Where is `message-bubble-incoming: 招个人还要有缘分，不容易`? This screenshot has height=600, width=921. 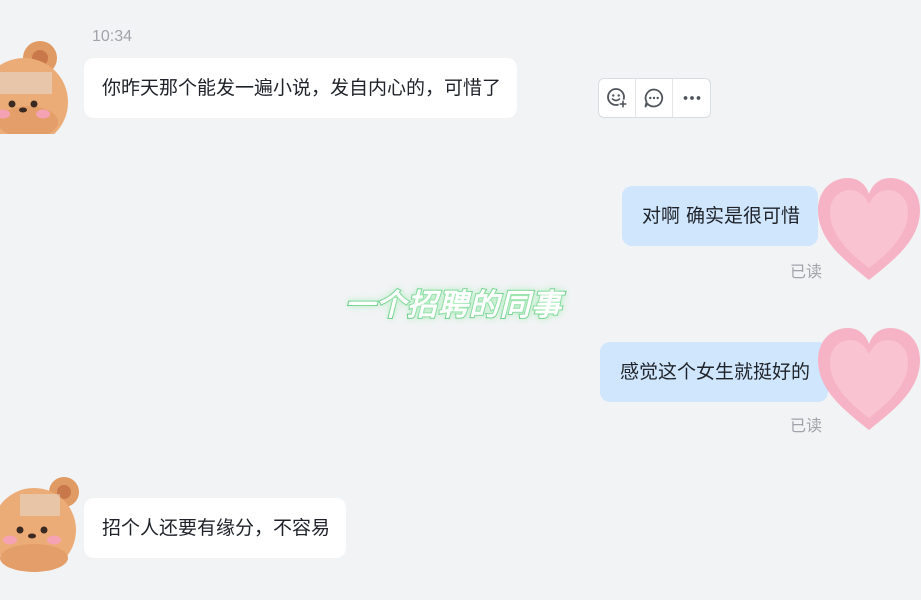
message-bubble-incoming: 招个人还要有缘分，不容易 is located at coordinates (215, 528).